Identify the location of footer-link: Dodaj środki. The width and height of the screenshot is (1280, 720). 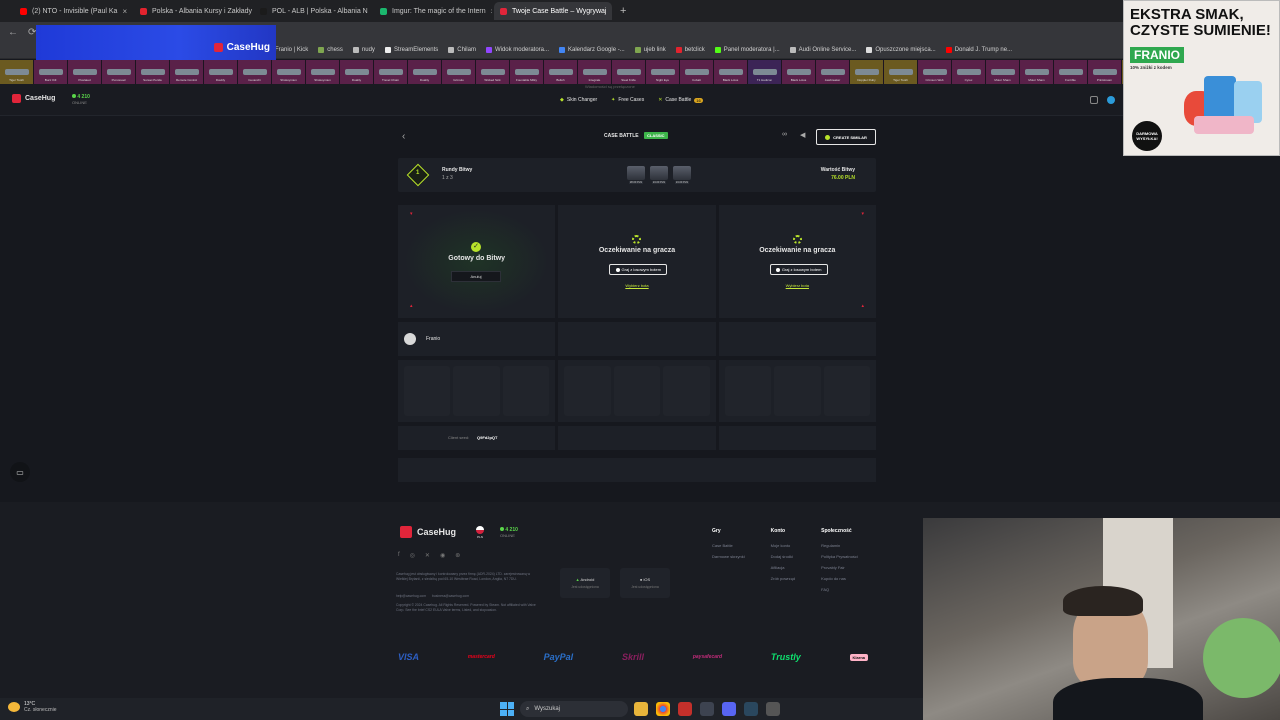
(783, 556).